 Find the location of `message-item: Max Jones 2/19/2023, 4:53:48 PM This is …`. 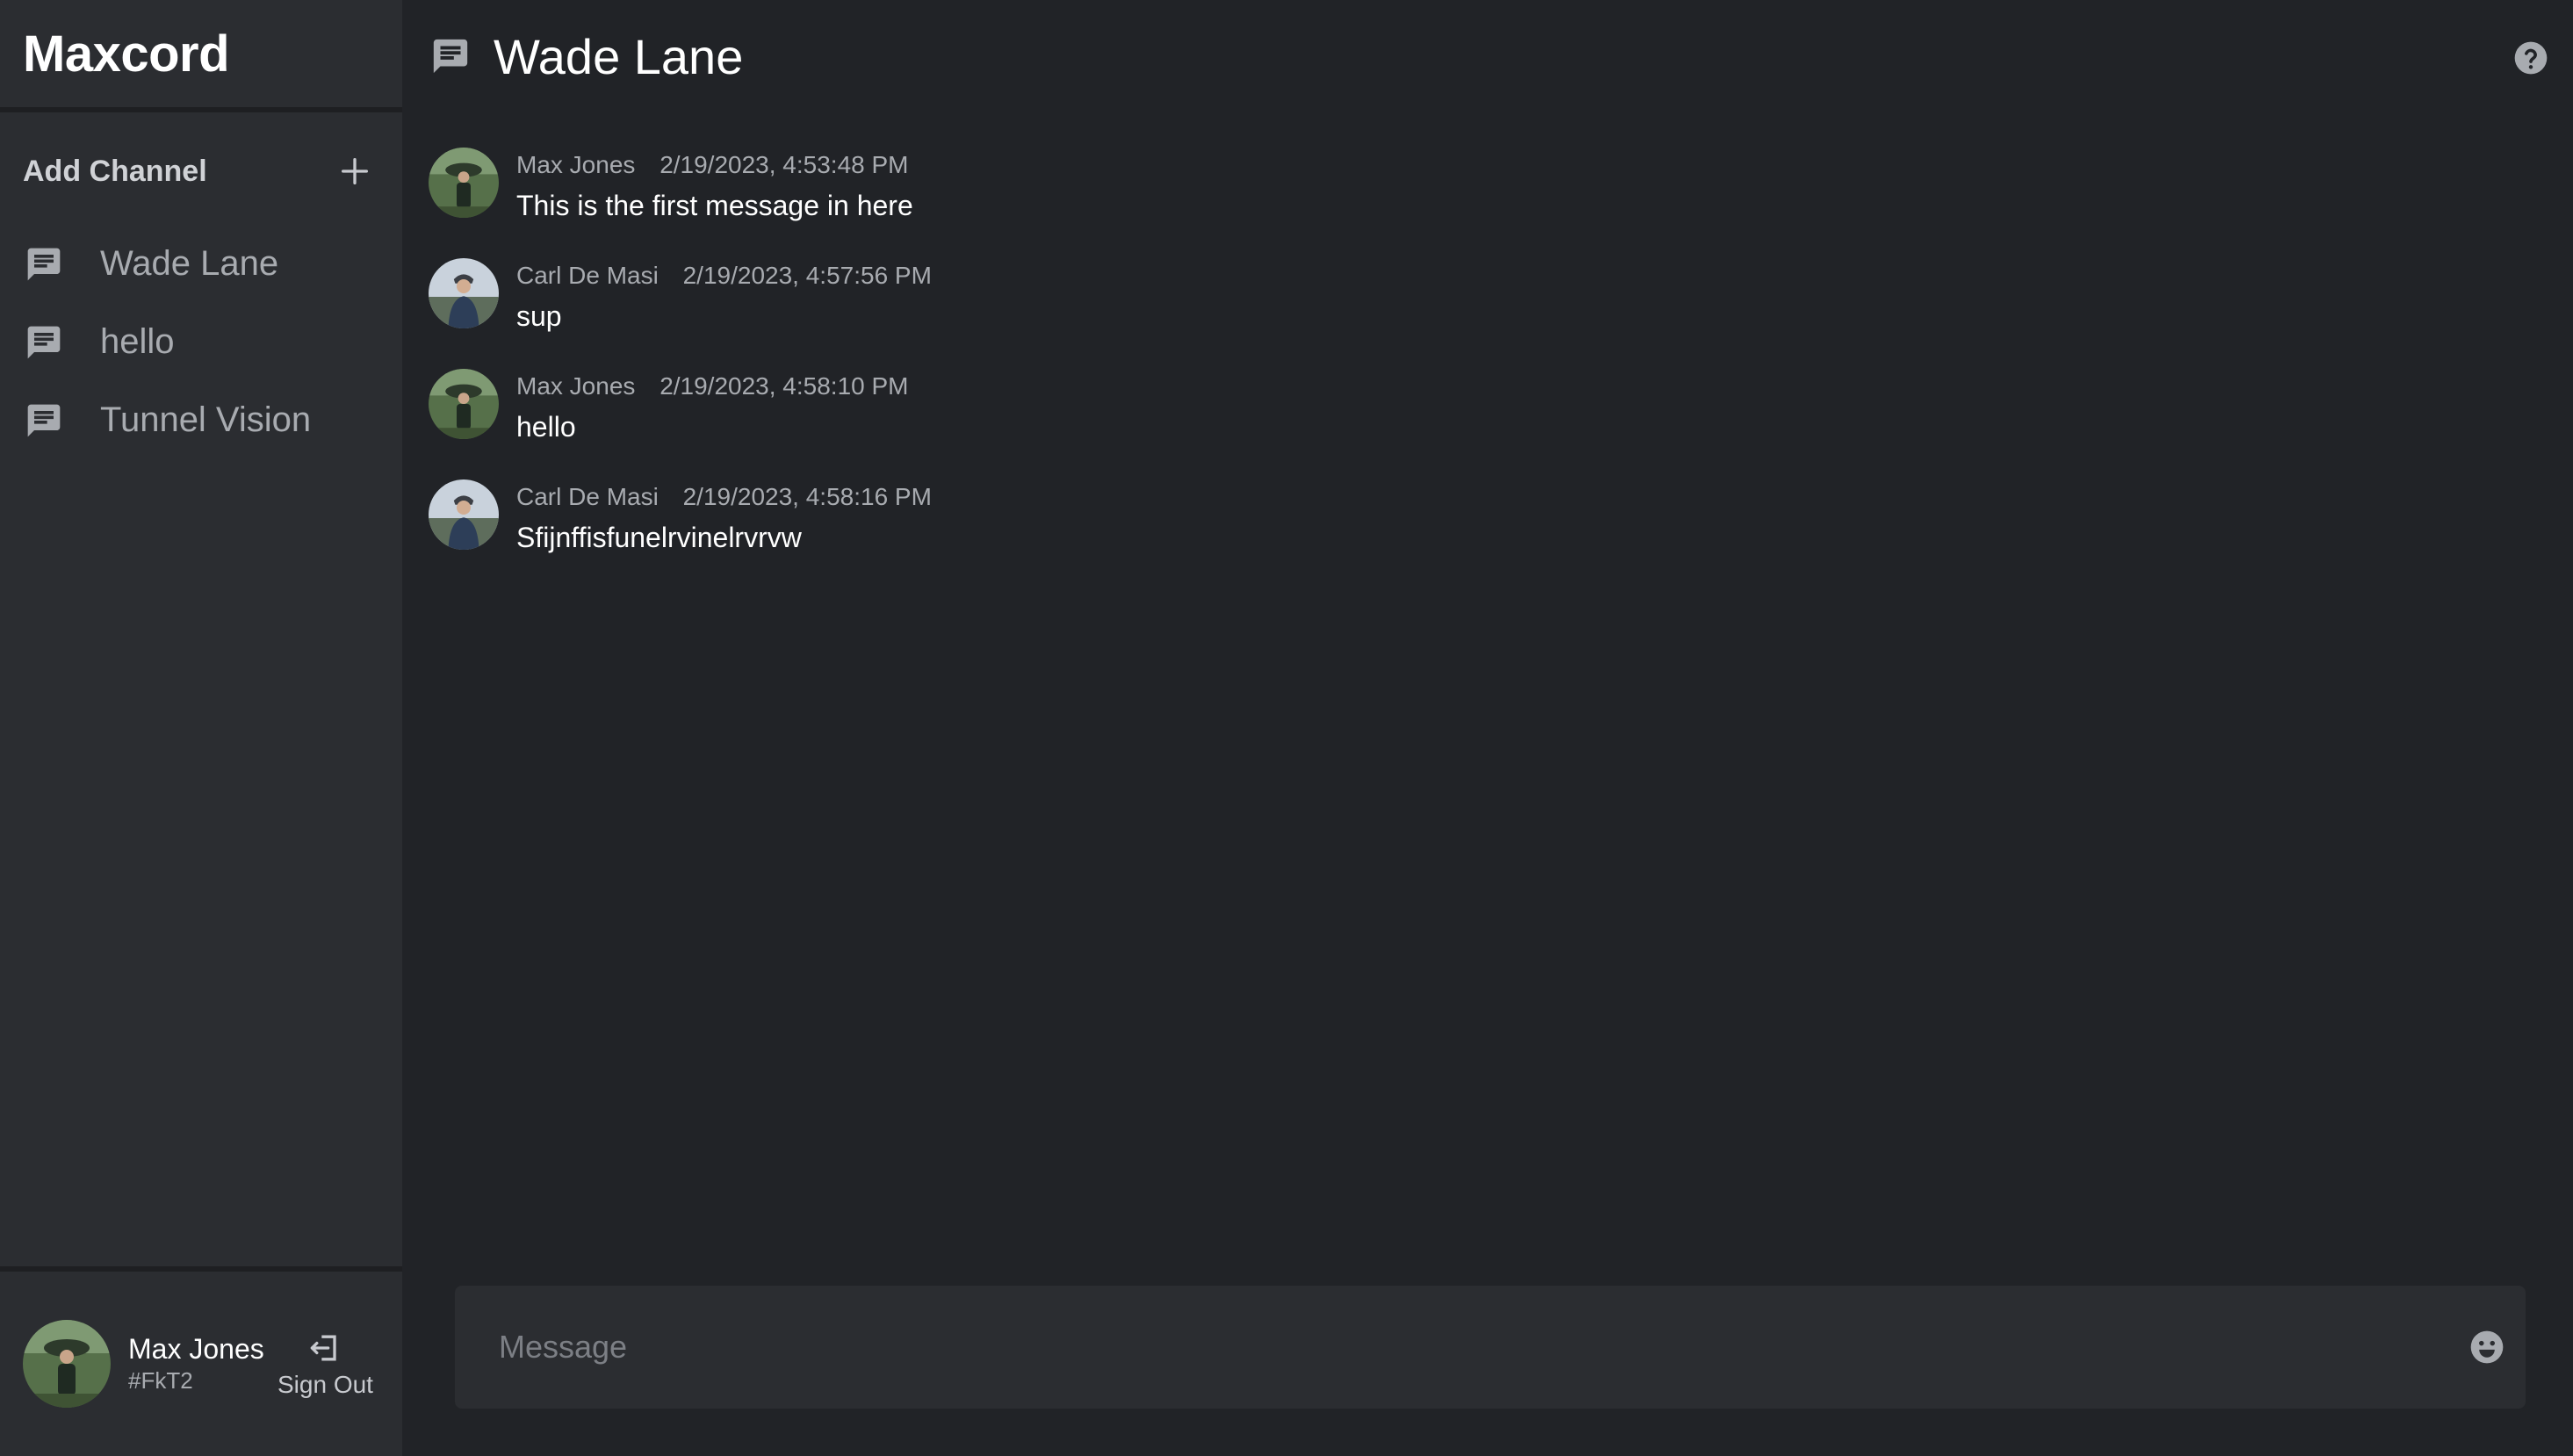

message-item: Max Jones 2/19/2023, 4:53:48 PM This is … is located at coordinates (1501, 203).